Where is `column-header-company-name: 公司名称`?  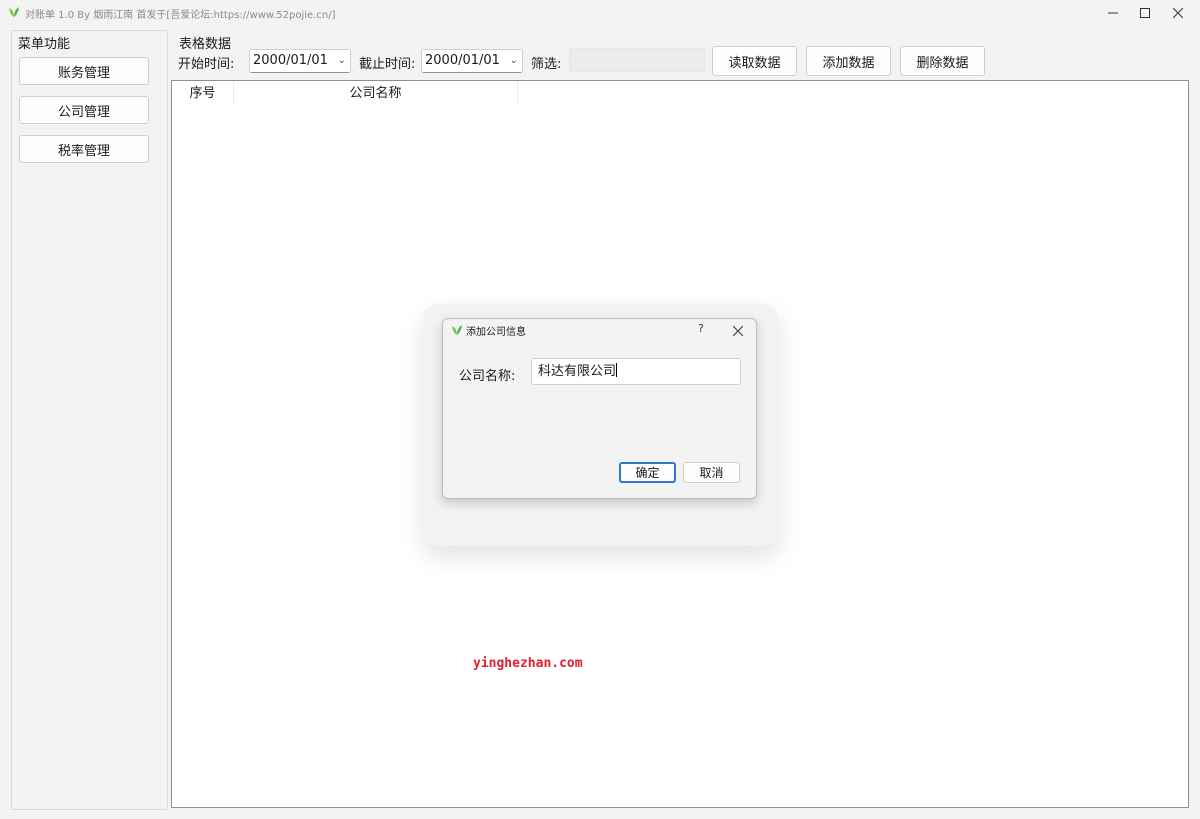
column-header-company-name: 公司名称 is located at coordinates (376, 93).